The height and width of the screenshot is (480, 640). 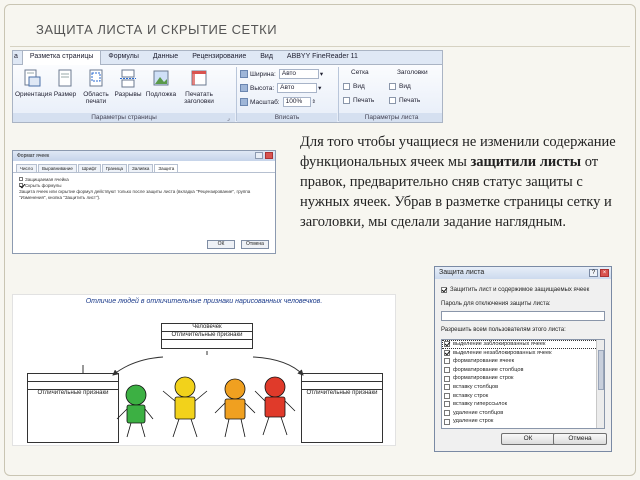 I want to click on height-label: Высота:, so click(x=262, y=88).